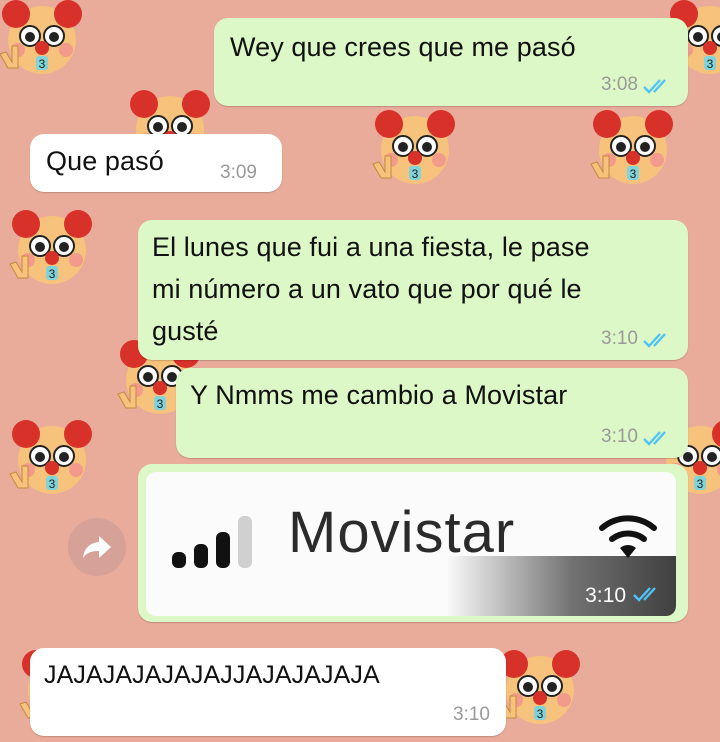 The image size is (720, 742). I want to click on message-line: mi número a un vato que por qué le, so click(367, 289).